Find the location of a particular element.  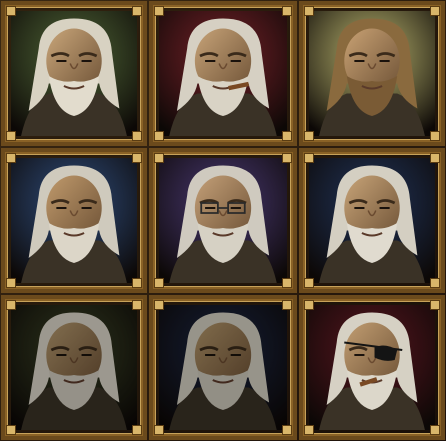

brown-hair-man-portrait-icon is located at coordinates (372, 73).